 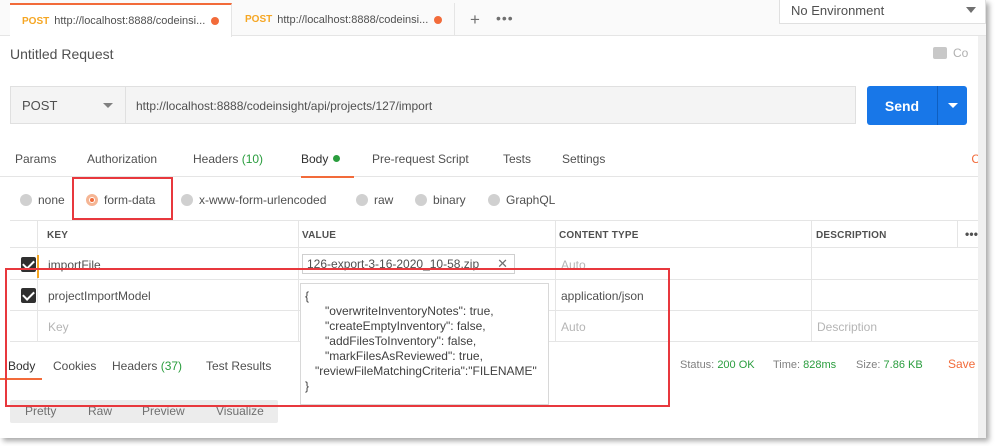 What do you see at coordinates (838, 10) in the screenshot?
I see `environment-value: No Environment` at bounding box center [838, 10].